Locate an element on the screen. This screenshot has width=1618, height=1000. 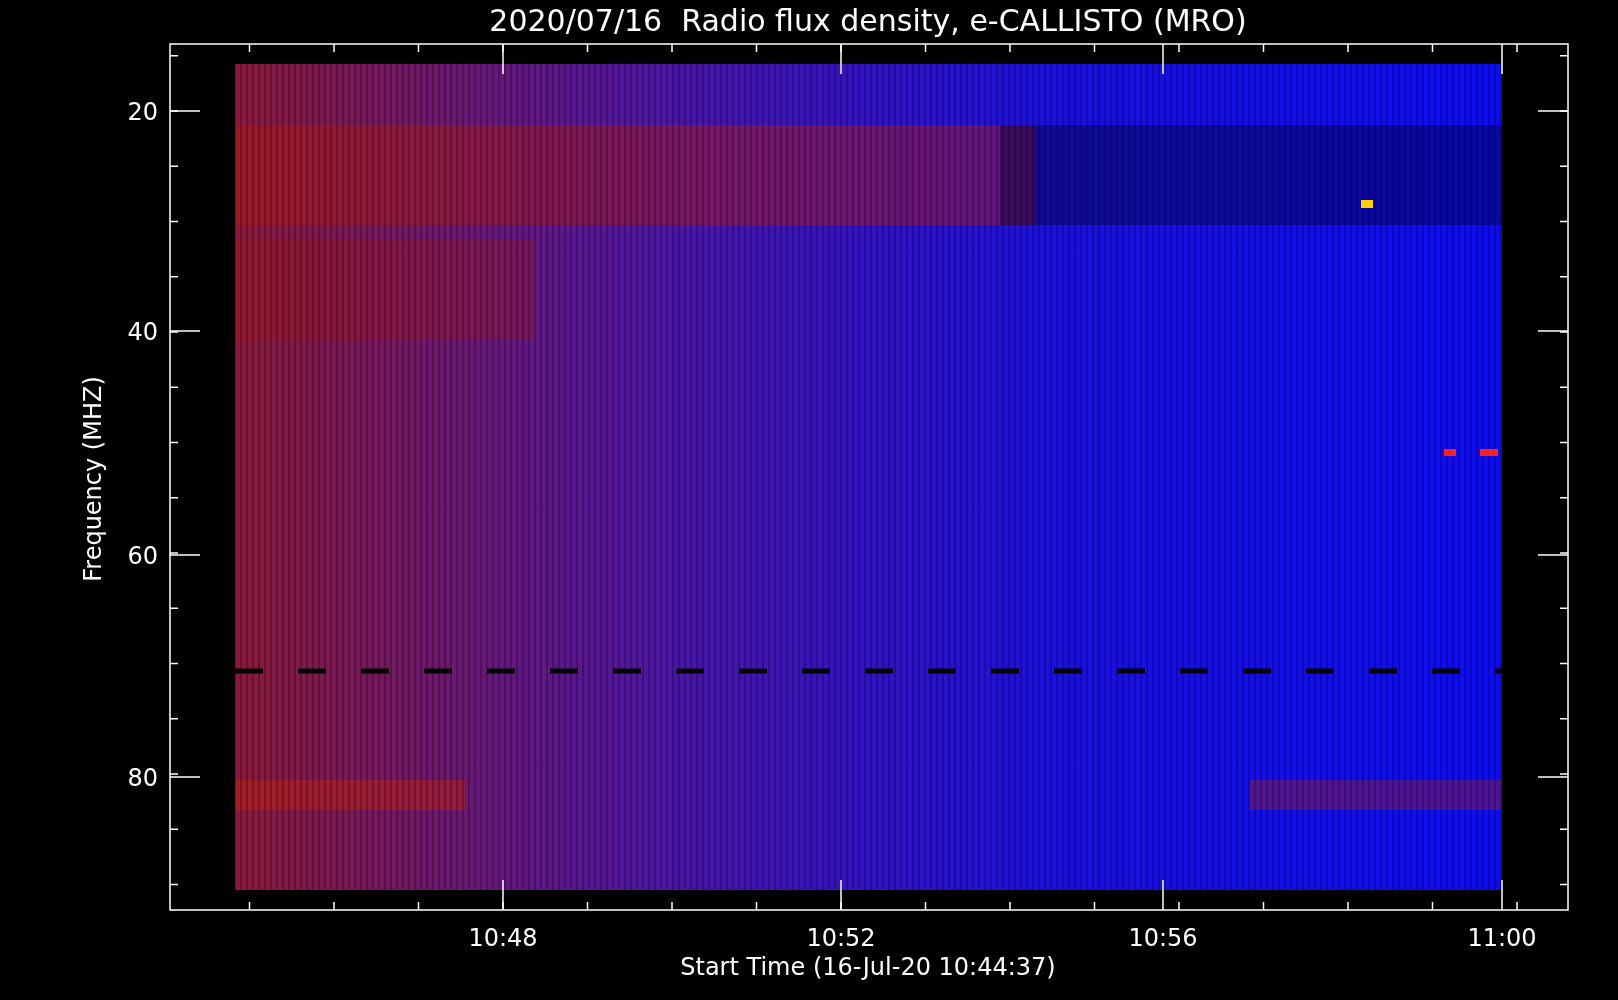
y-axis-label: Frequency (MHZ) is located at coordinates (93, 479).